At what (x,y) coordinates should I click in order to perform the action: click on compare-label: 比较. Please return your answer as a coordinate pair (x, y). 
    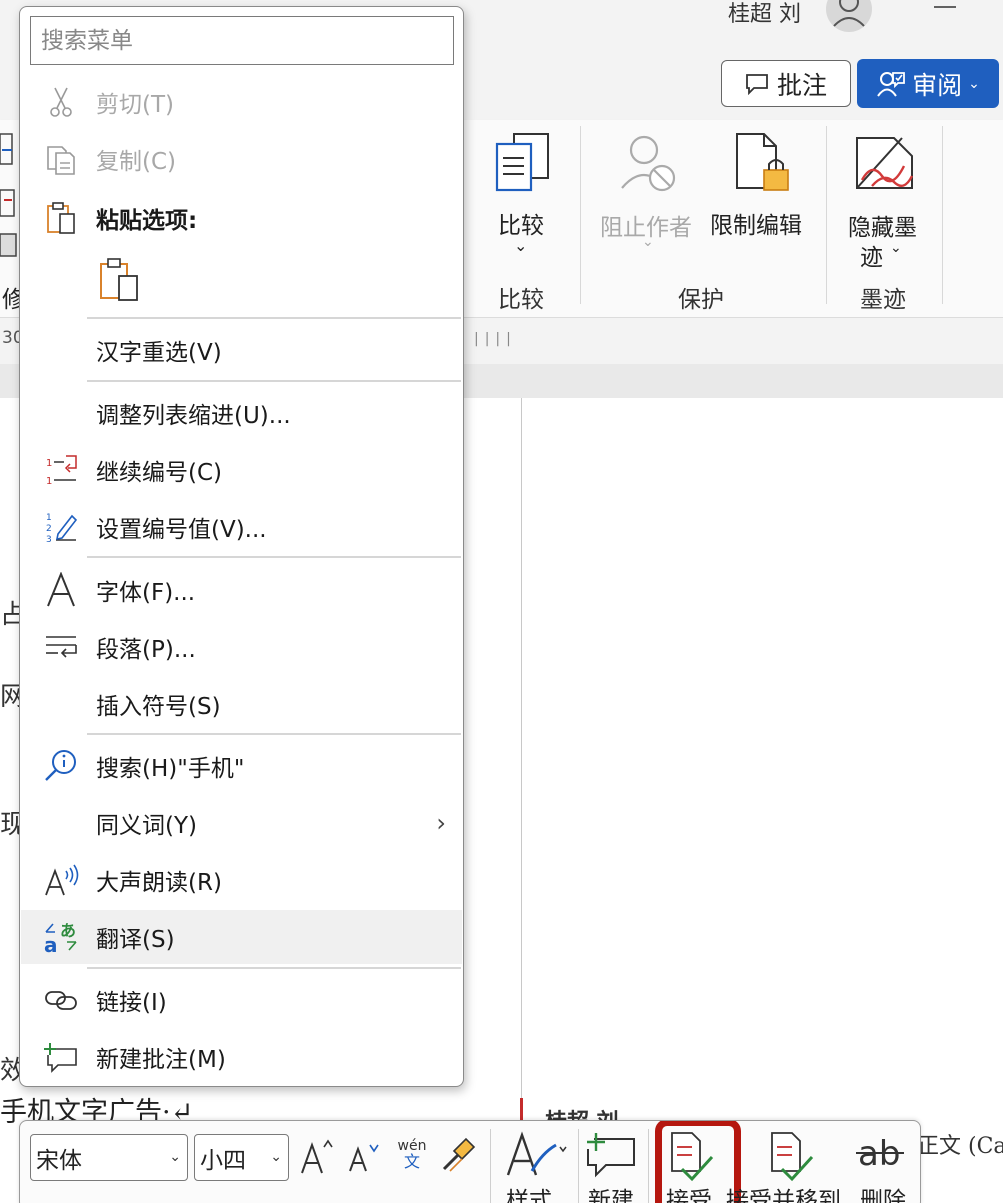
    Looking at the image, I should click on (521, 226).